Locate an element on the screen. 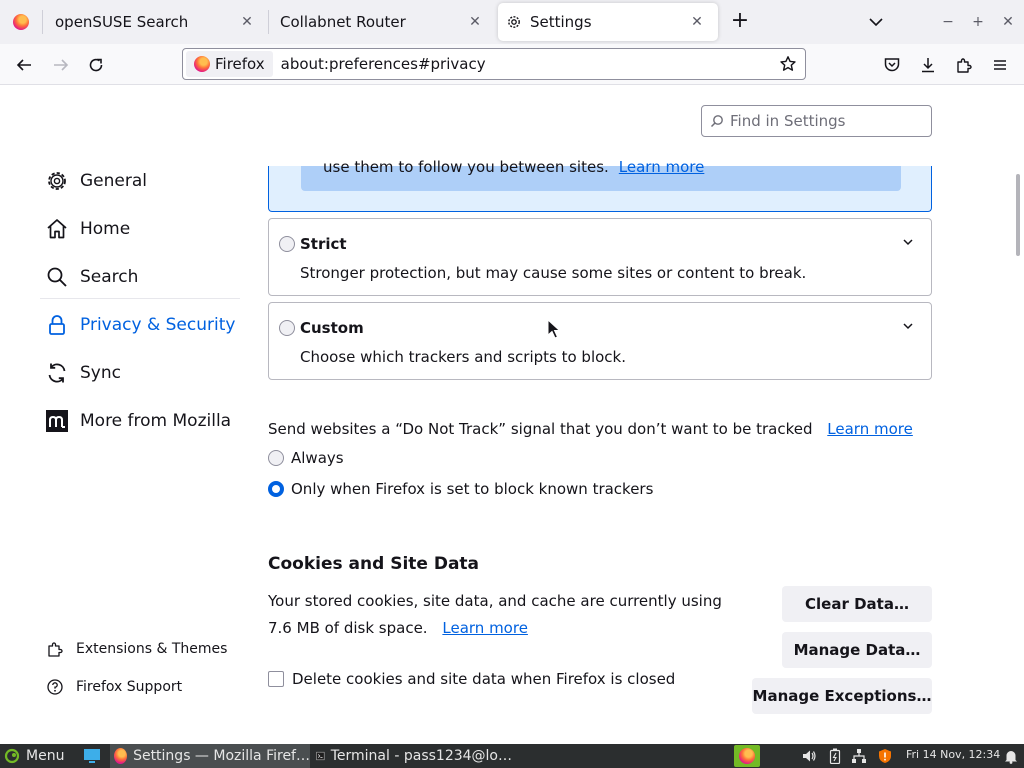  reload-button is located at coordinates (96, 65).